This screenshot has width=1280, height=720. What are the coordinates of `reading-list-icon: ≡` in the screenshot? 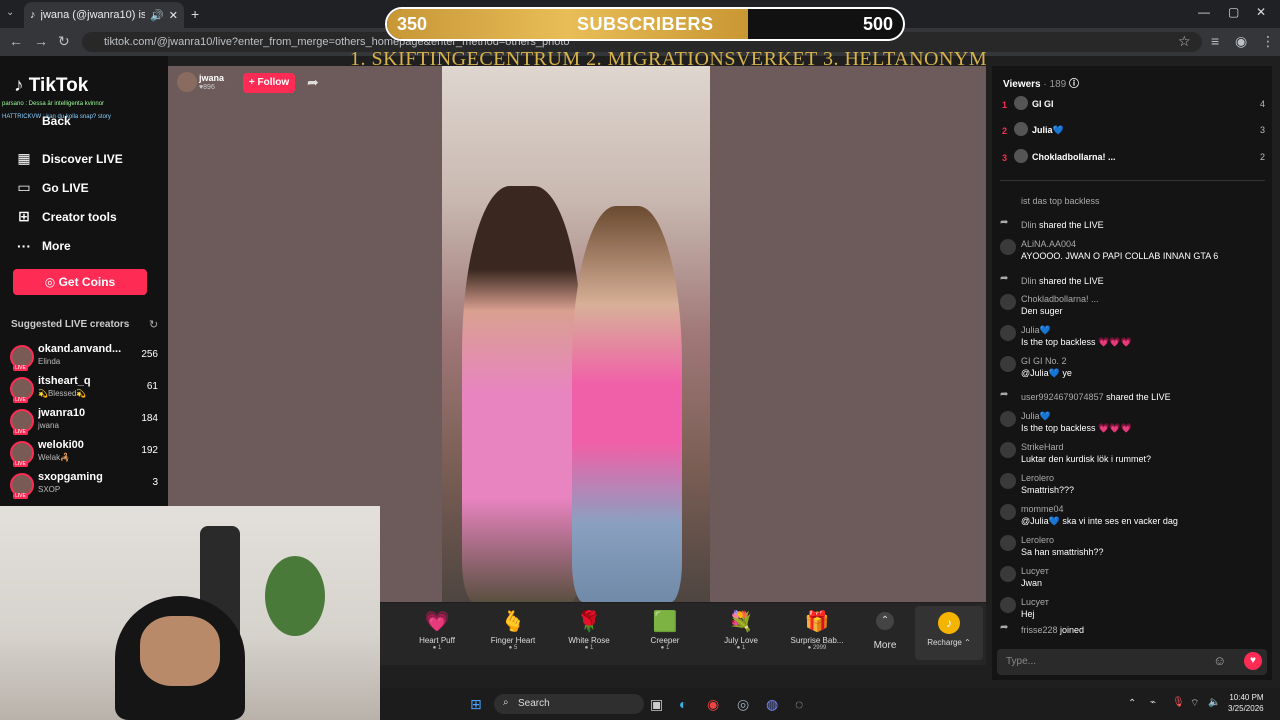 It's located at (1215, 41).